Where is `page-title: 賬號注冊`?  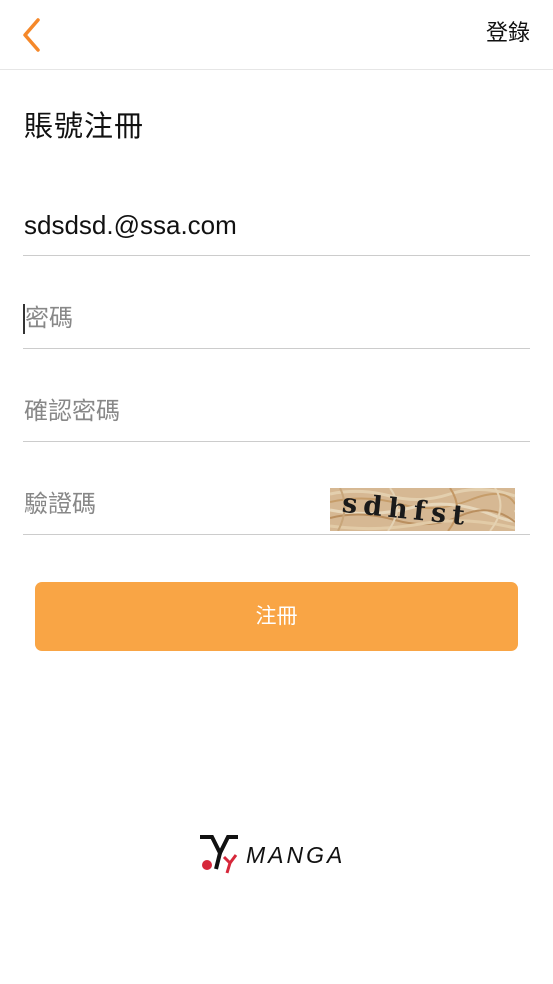 page-title: 賬號注冊 is located at coordinates (84, 126).